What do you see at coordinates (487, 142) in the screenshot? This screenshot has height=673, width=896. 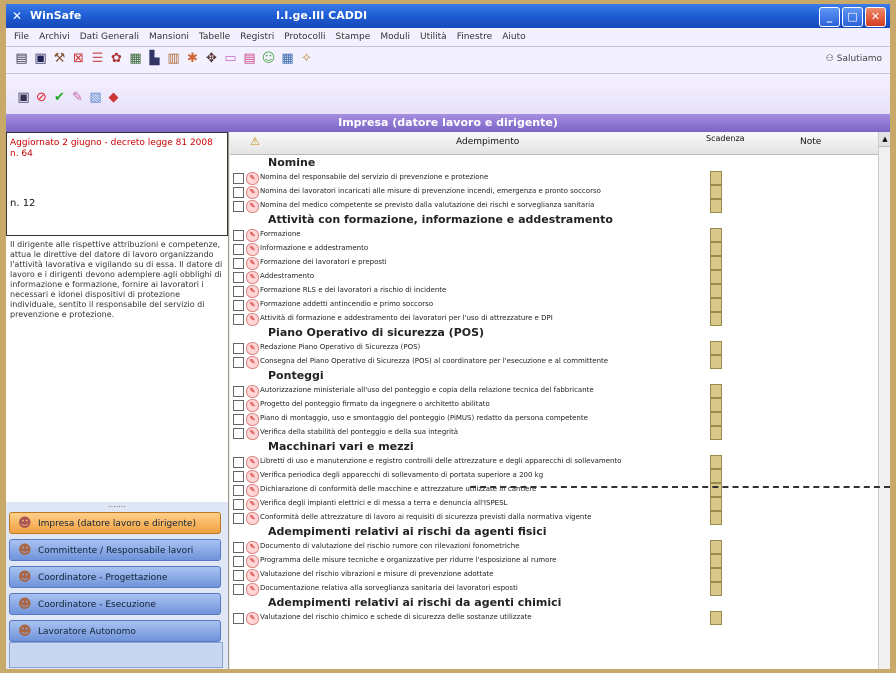 I see `col-adempimento: Adempimento` at bounding box center [487, 142].